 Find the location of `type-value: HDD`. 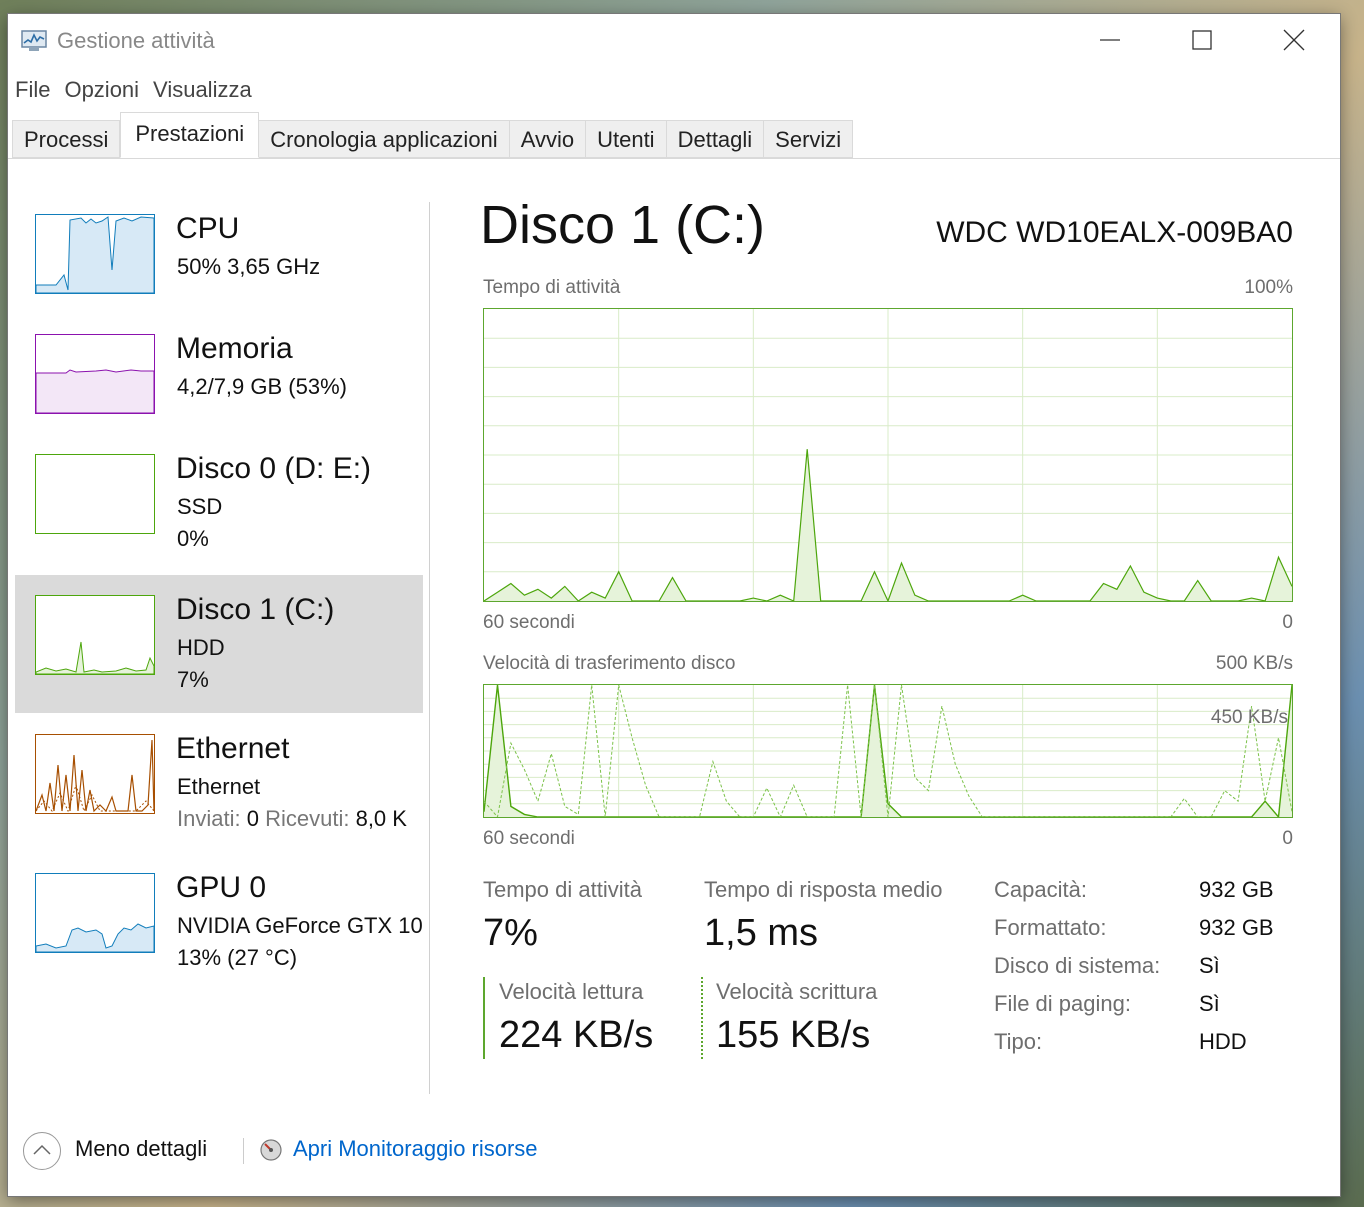

type-value: HDD is located at coordinates (1223, 1041).